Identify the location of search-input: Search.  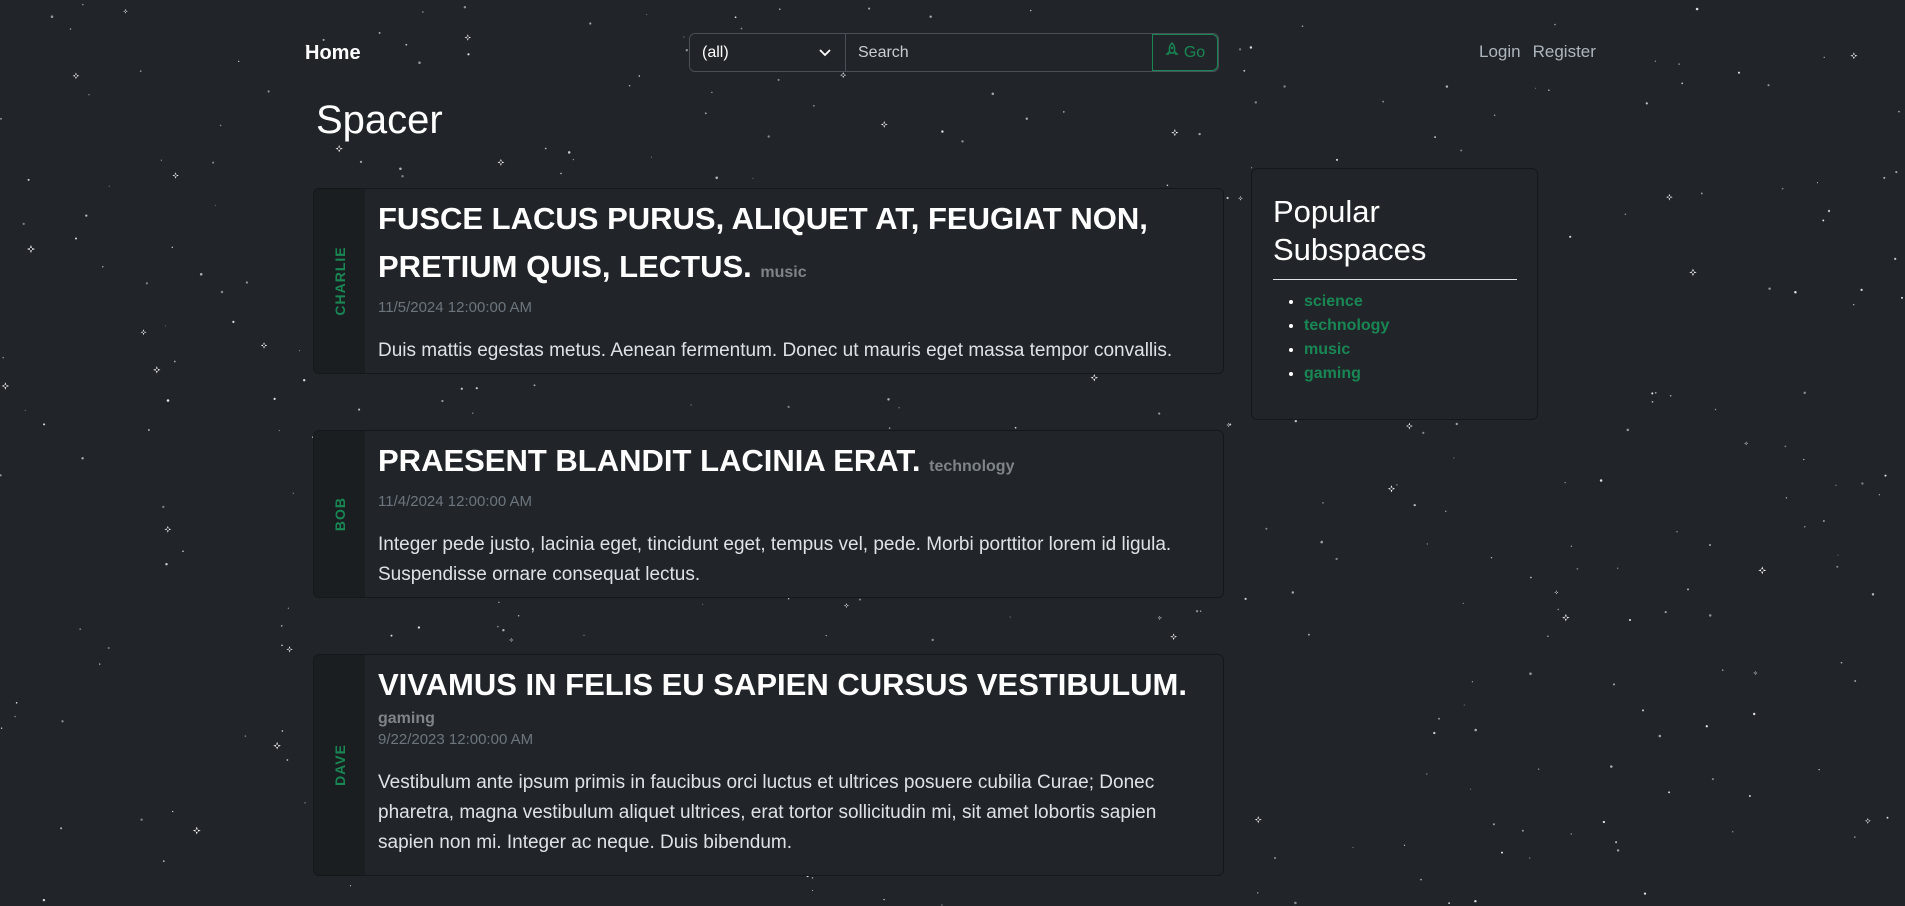
(999, 52).